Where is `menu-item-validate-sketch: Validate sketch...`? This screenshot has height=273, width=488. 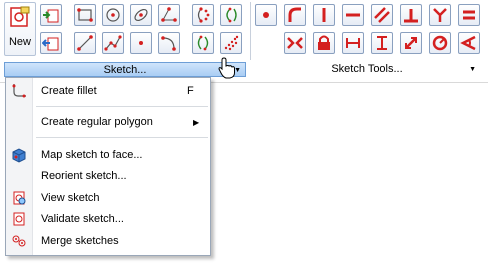 menu-item-validate-sketch: Validate sketch... is located at coordinates (108, 219).